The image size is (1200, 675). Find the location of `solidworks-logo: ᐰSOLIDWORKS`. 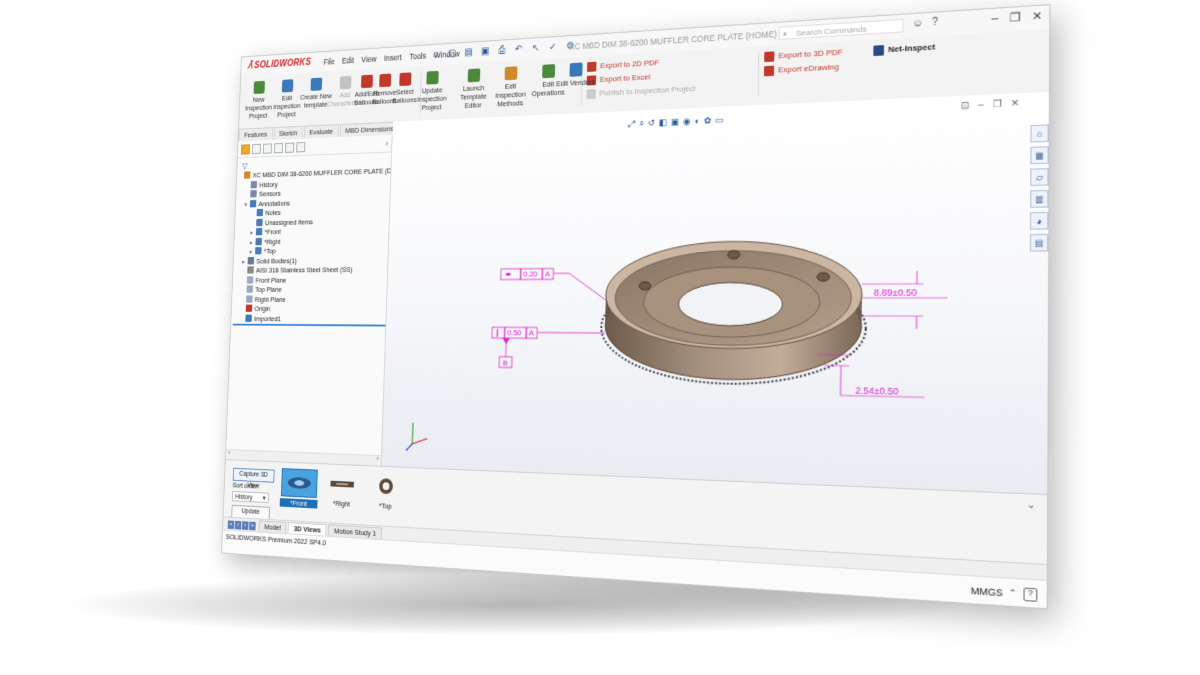

solidworks-logo: ᐰSOLIDWORKS is located at coordinates (279, 64).